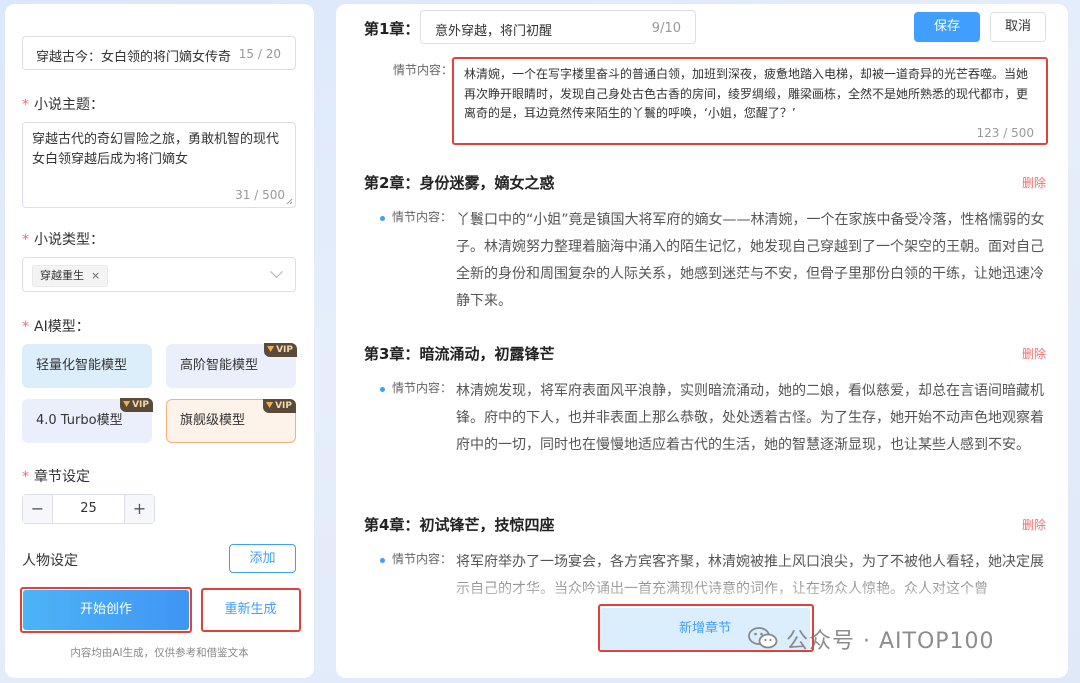 This screenshot has width=1080, height=683. I want to click on delete-chapter-3-button: 删除, so click(1034, 353).